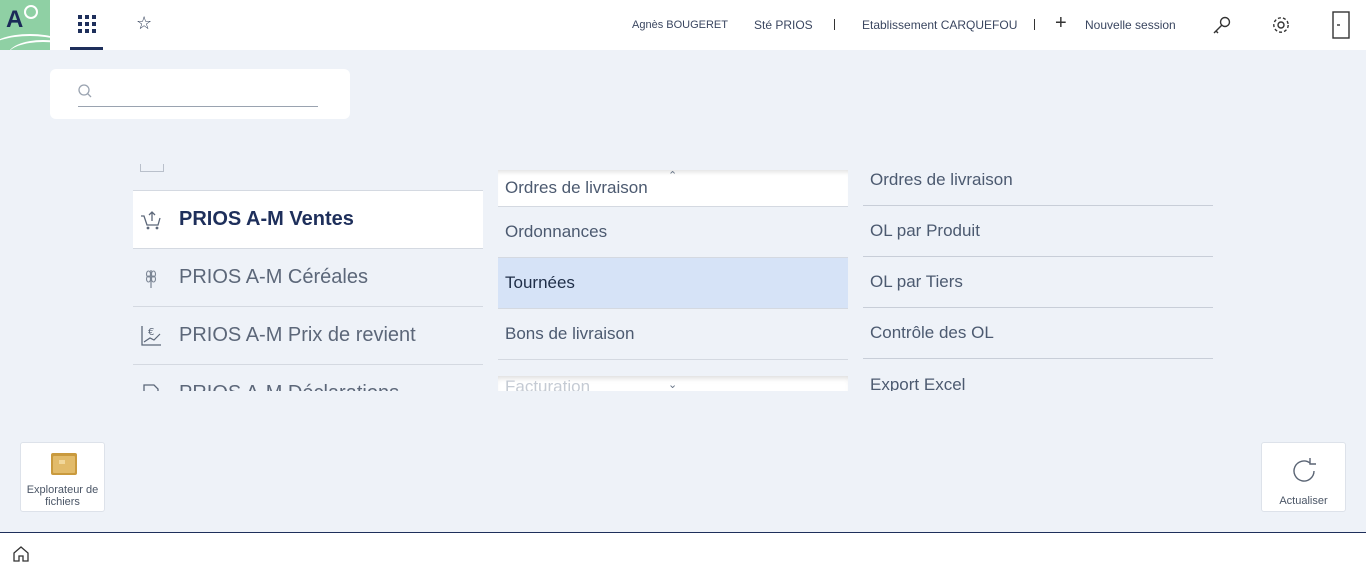  What do you see at coordinates (289, 386) in the screenshot?
I see `app-item-label: PRIOS A-M Déclarations` at bounding box center [289, 386].